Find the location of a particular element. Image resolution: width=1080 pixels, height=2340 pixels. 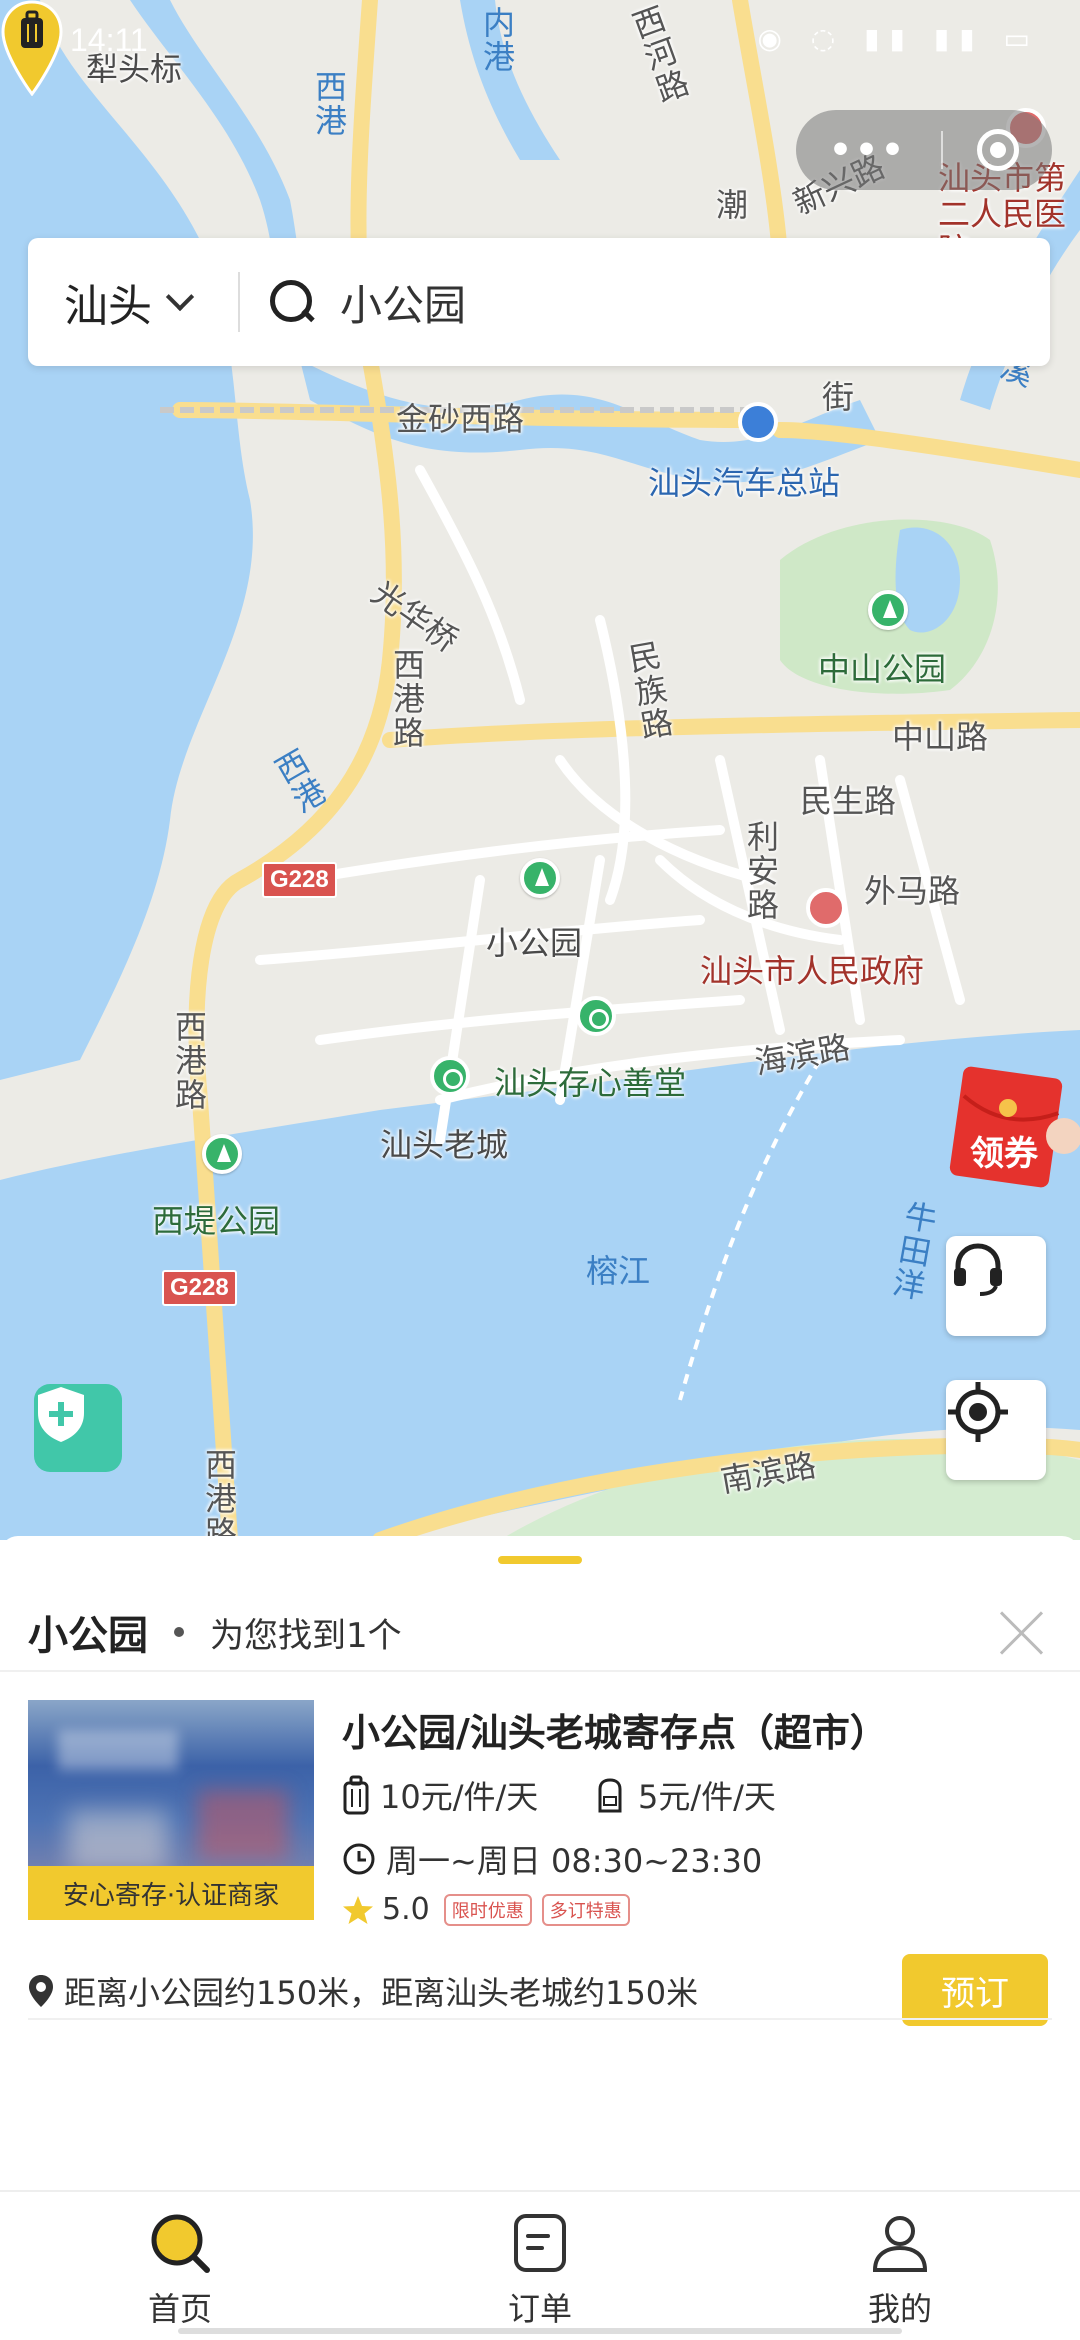

book-button: 预订 is located at coordinates (975, 1990).